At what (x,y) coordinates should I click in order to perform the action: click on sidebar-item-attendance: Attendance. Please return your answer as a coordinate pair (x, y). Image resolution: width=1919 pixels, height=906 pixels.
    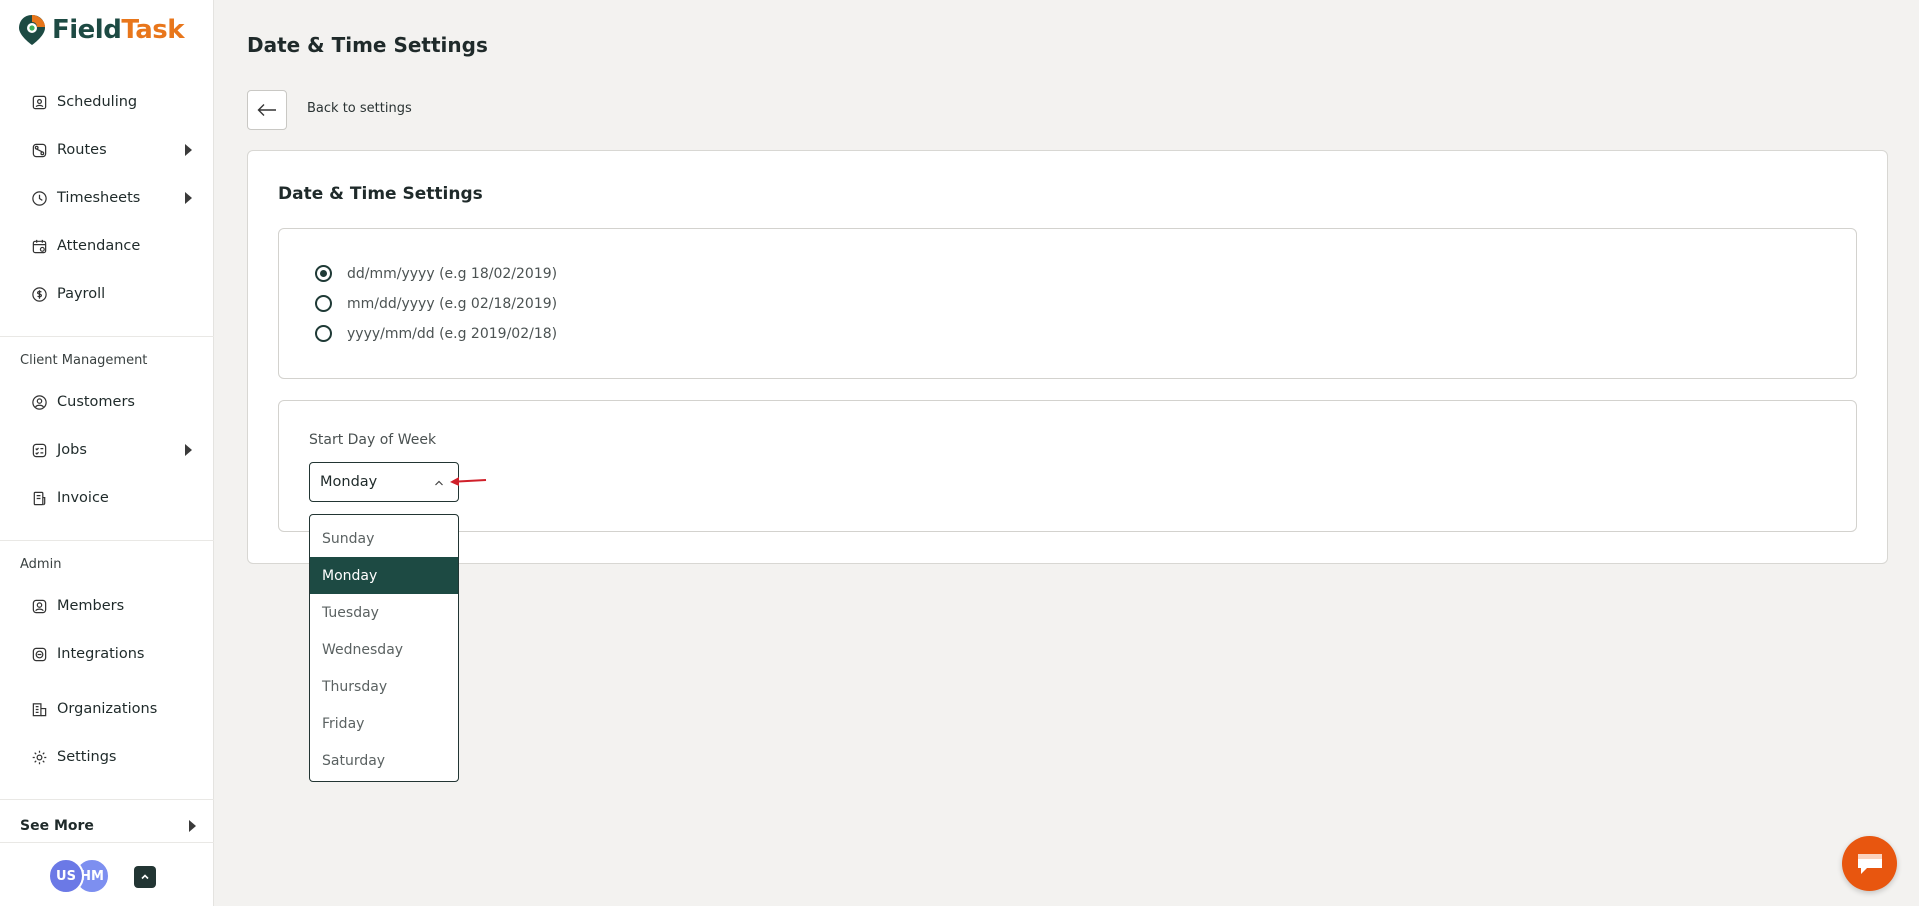
    Looking at the image, I should click on (112, 246).